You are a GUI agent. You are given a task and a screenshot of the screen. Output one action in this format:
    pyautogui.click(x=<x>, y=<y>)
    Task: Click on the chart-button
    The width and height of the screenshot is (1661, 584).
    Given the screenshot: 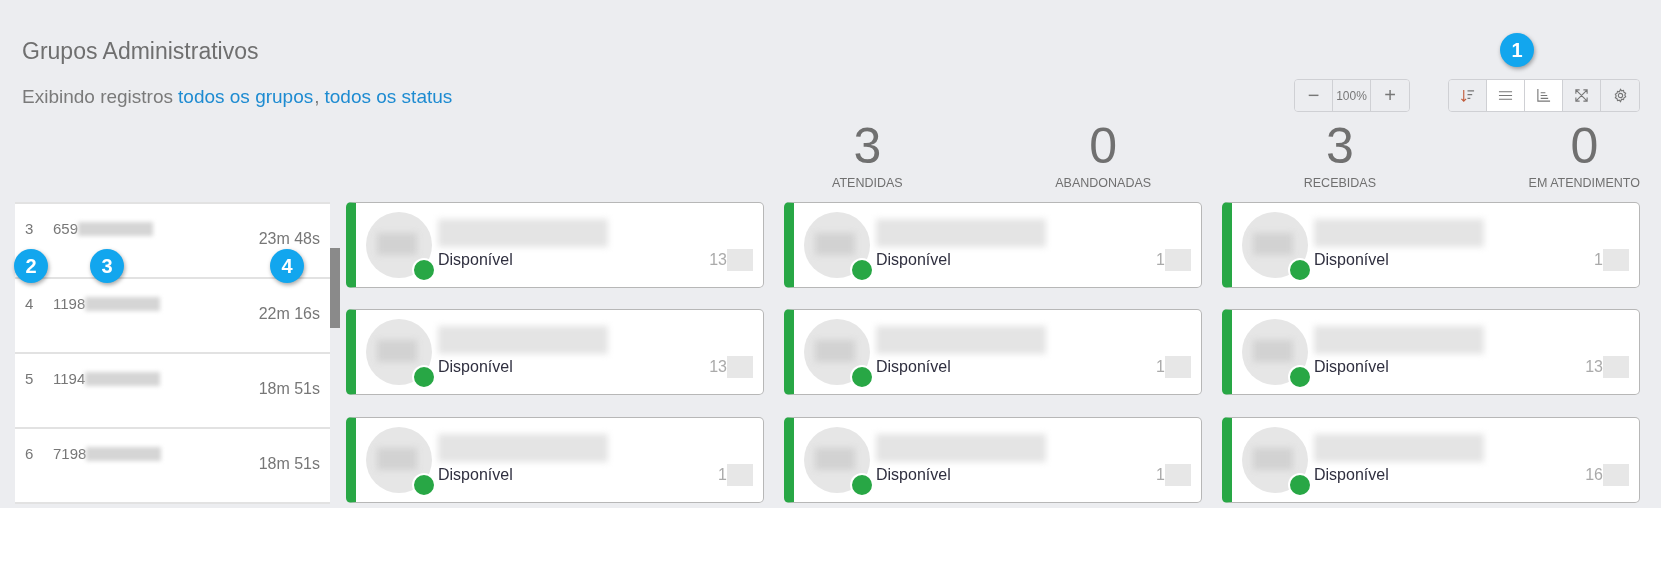 What is the action you would take?
    pyautogui.click(x=1544, y=95)
    